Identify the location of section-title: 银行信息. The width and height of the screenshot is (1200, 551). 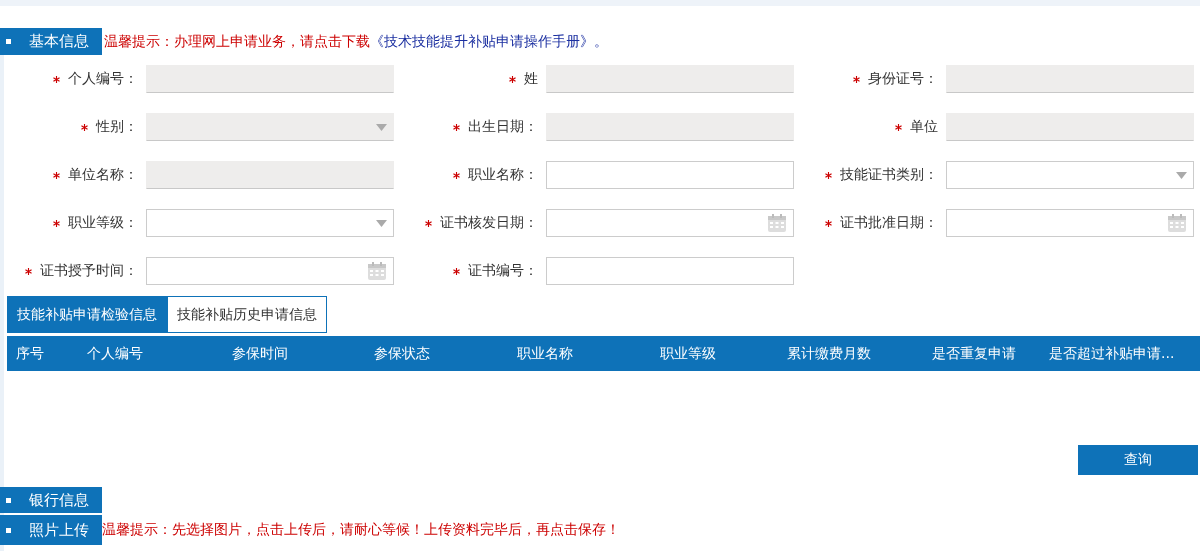
(51, 500).